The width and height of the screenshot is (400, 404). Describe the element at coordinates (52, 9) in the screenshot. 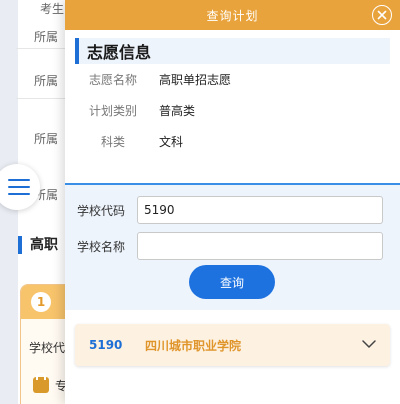

I see `background-label: 考生` at that location.